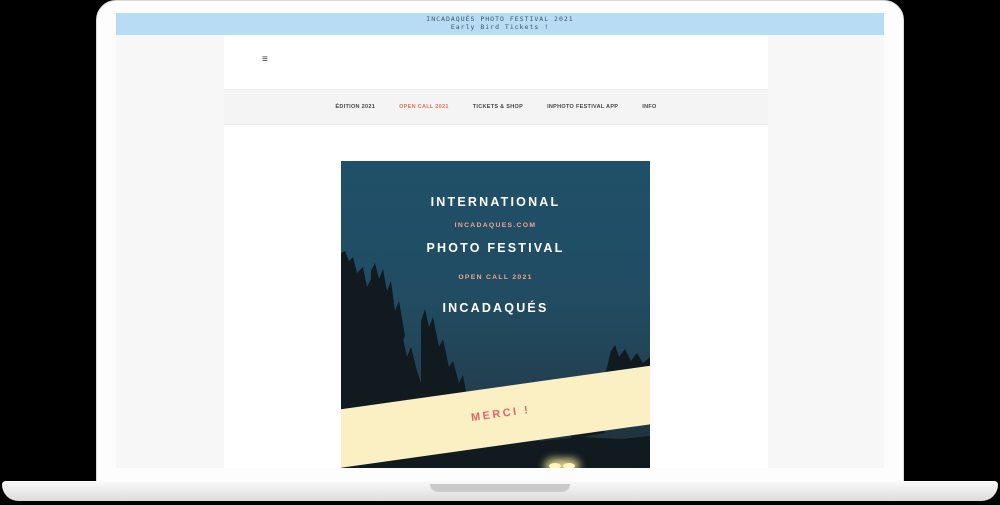 Image resolution: width=1000 pixels, height=505 pixels. Describe the element at coordinates (495, 308) in the screenshot. I see `poster-title-incadaques: INCADAQUÉS` at that location.